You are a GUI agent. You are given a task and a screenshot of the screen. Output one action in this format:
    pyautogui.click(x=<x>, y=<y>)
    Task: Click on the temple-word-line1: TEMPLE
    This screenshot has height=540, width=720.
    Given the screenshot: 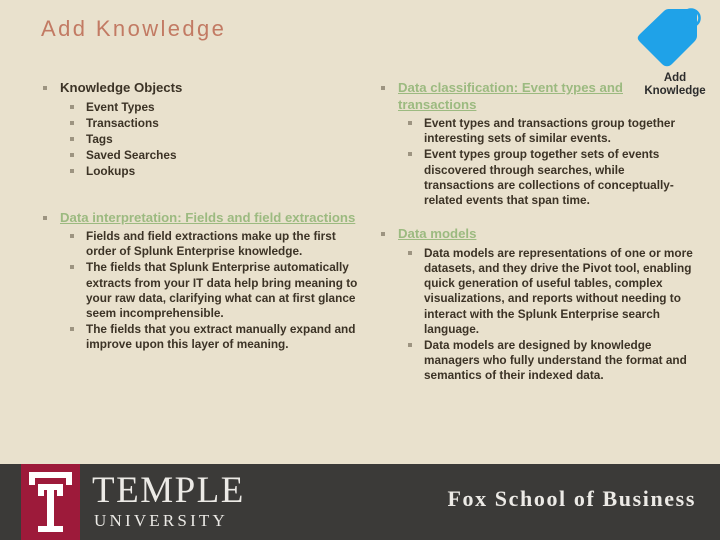 What is the action you would take?
    pyautogui.click(x=168, y=490)
    